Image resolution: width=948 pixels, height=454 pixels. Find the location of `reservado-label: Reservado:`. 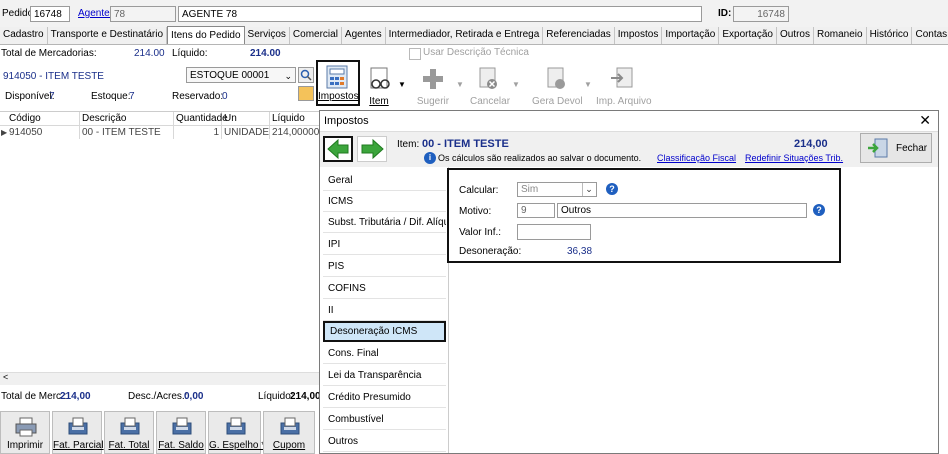

reservado-label: Reservado: is located at coordinates (198, 96).